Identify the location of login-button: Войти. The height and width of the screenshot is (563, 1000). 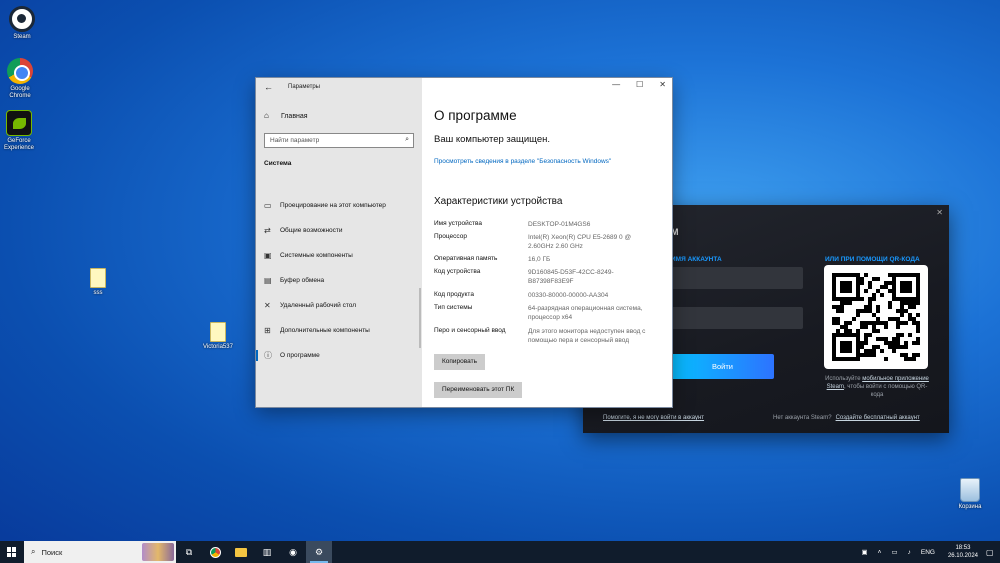
(722, 366).